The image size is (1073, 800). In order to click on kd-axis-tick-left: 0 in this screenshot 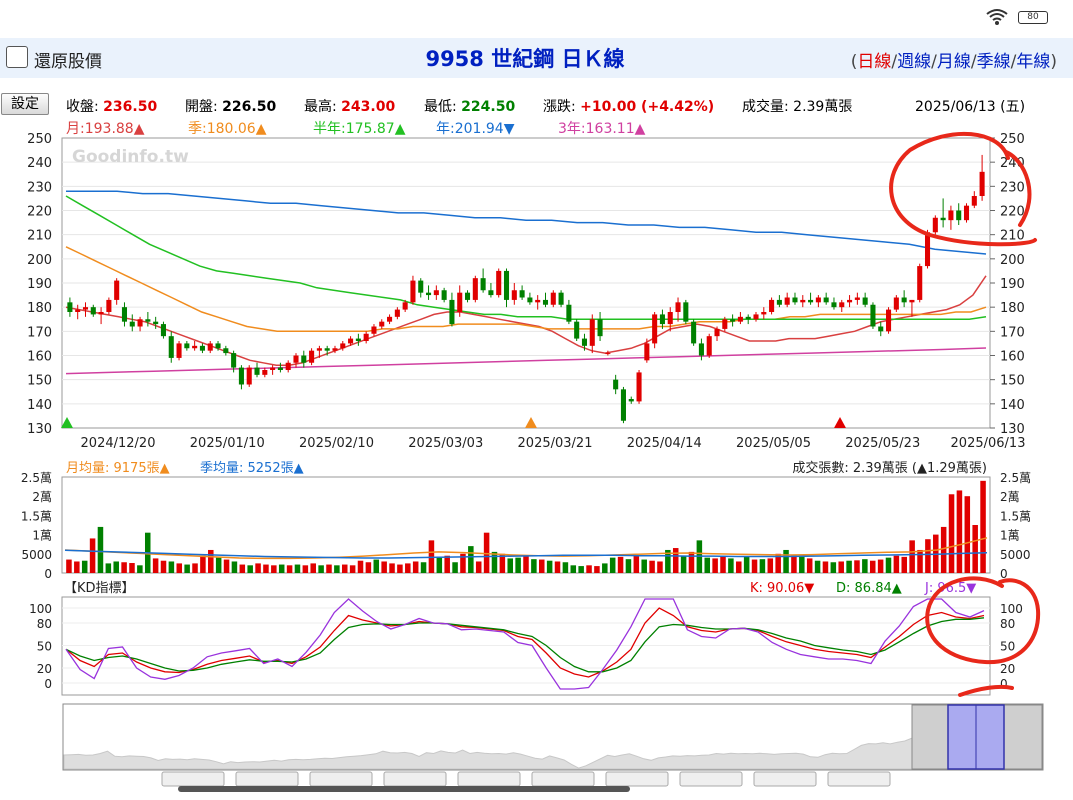, I will do `click(48, 684)`.